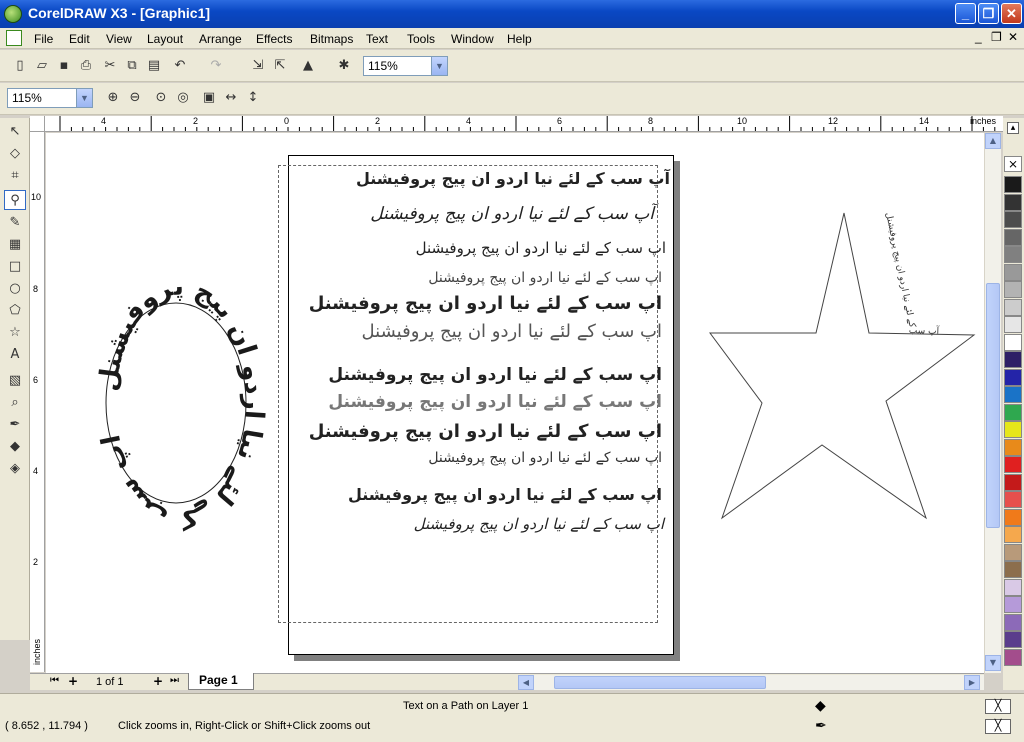 The width and height of the screenshot is (1024, 742). I want to click on scroll-down-icon: ▼, so click(993, 663).